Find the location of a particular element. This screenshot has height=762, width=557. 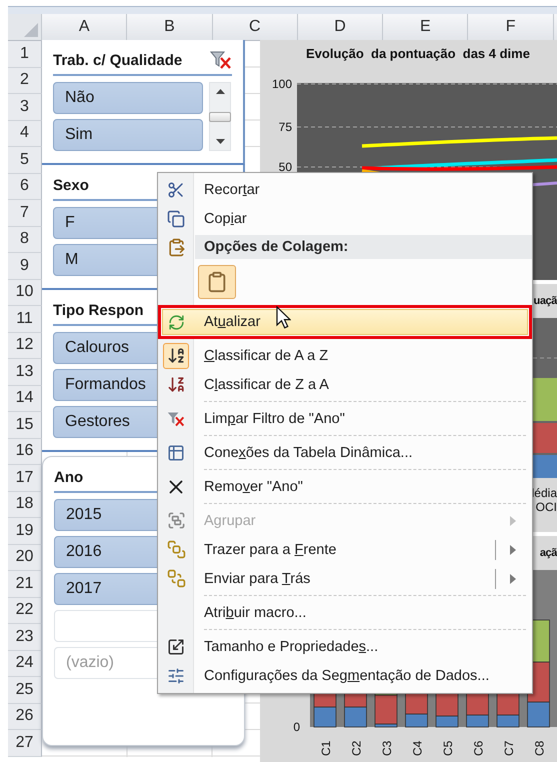

resize-icon is located at coordinates (176, 647).